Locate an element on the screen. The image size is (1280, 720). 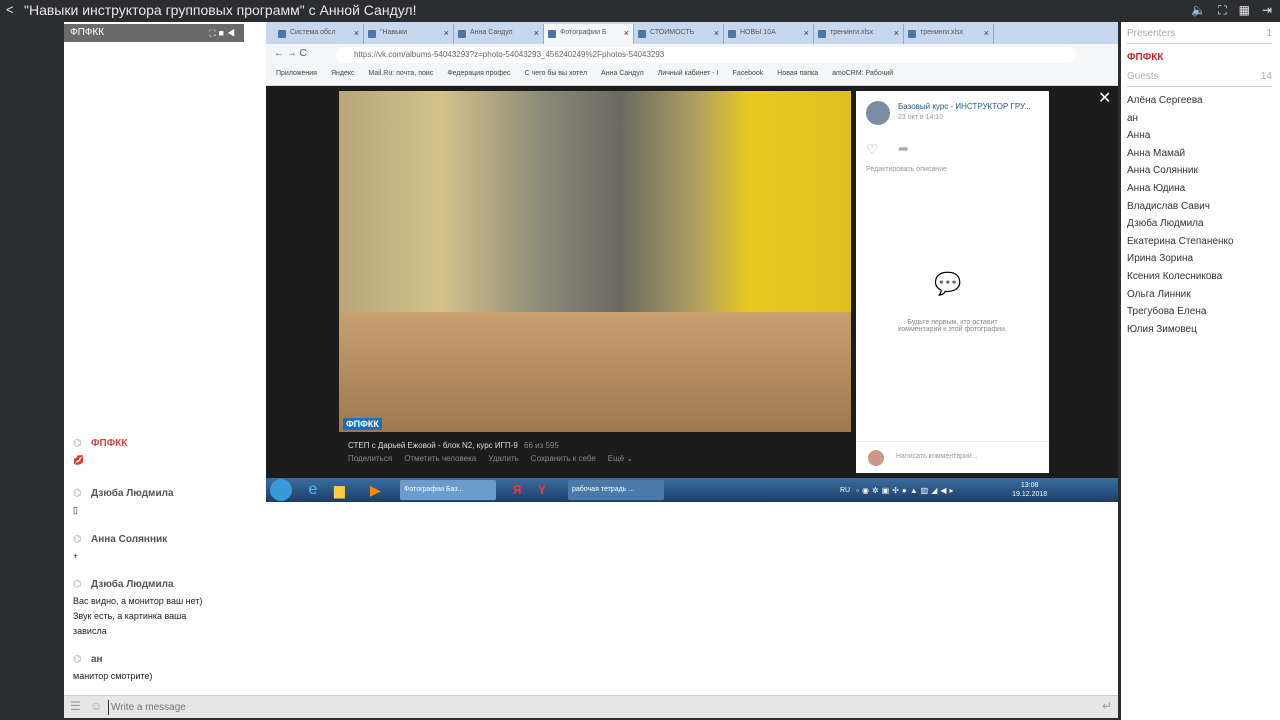
group-avatar is located at coordinates (878, 113).